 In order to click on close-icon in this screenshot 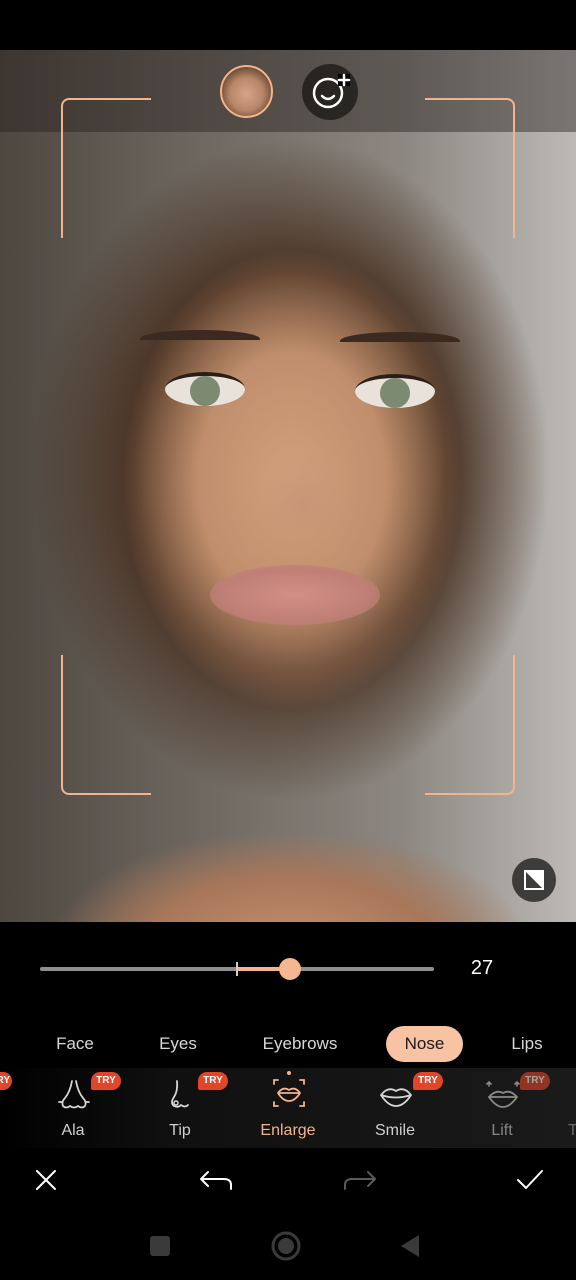, I will do `click(46, 1180)`.